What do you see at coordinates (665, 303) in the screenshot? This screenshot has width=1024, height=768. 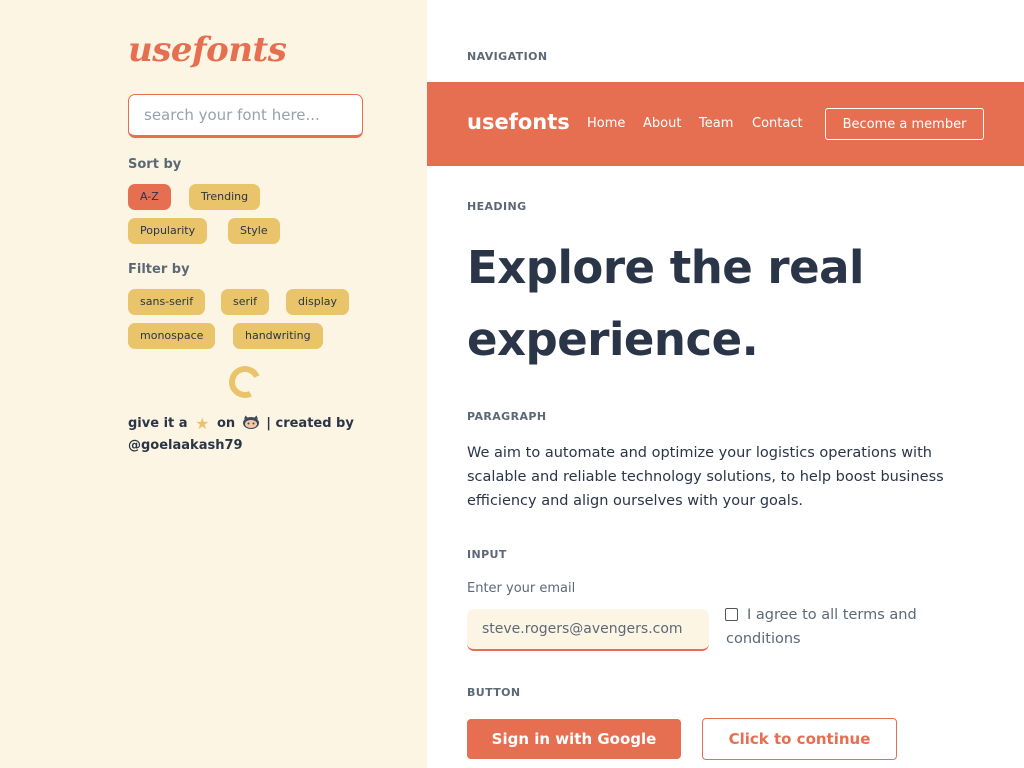 I see `demo-heading: Explore the real experience.` at bounding box center [665, 303].